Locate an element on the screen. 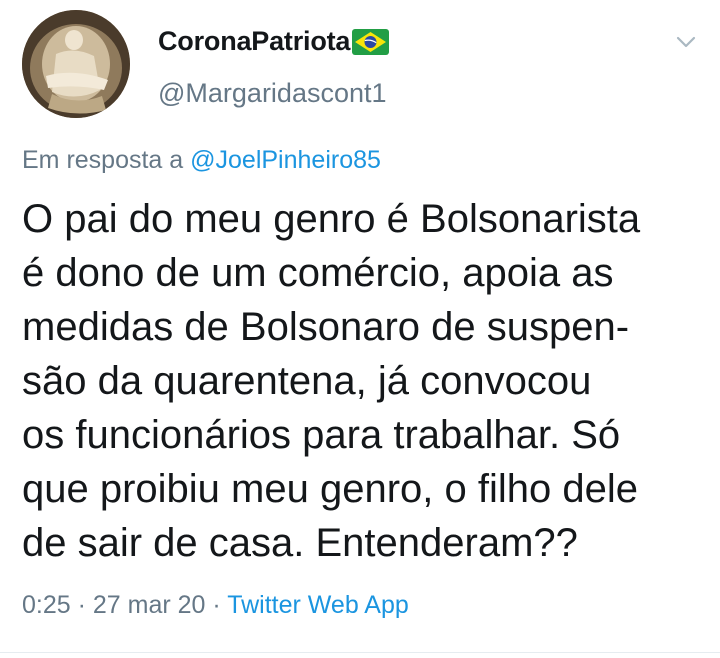  reply-prefix: Em resposta a is located at coordinates (103, 160).